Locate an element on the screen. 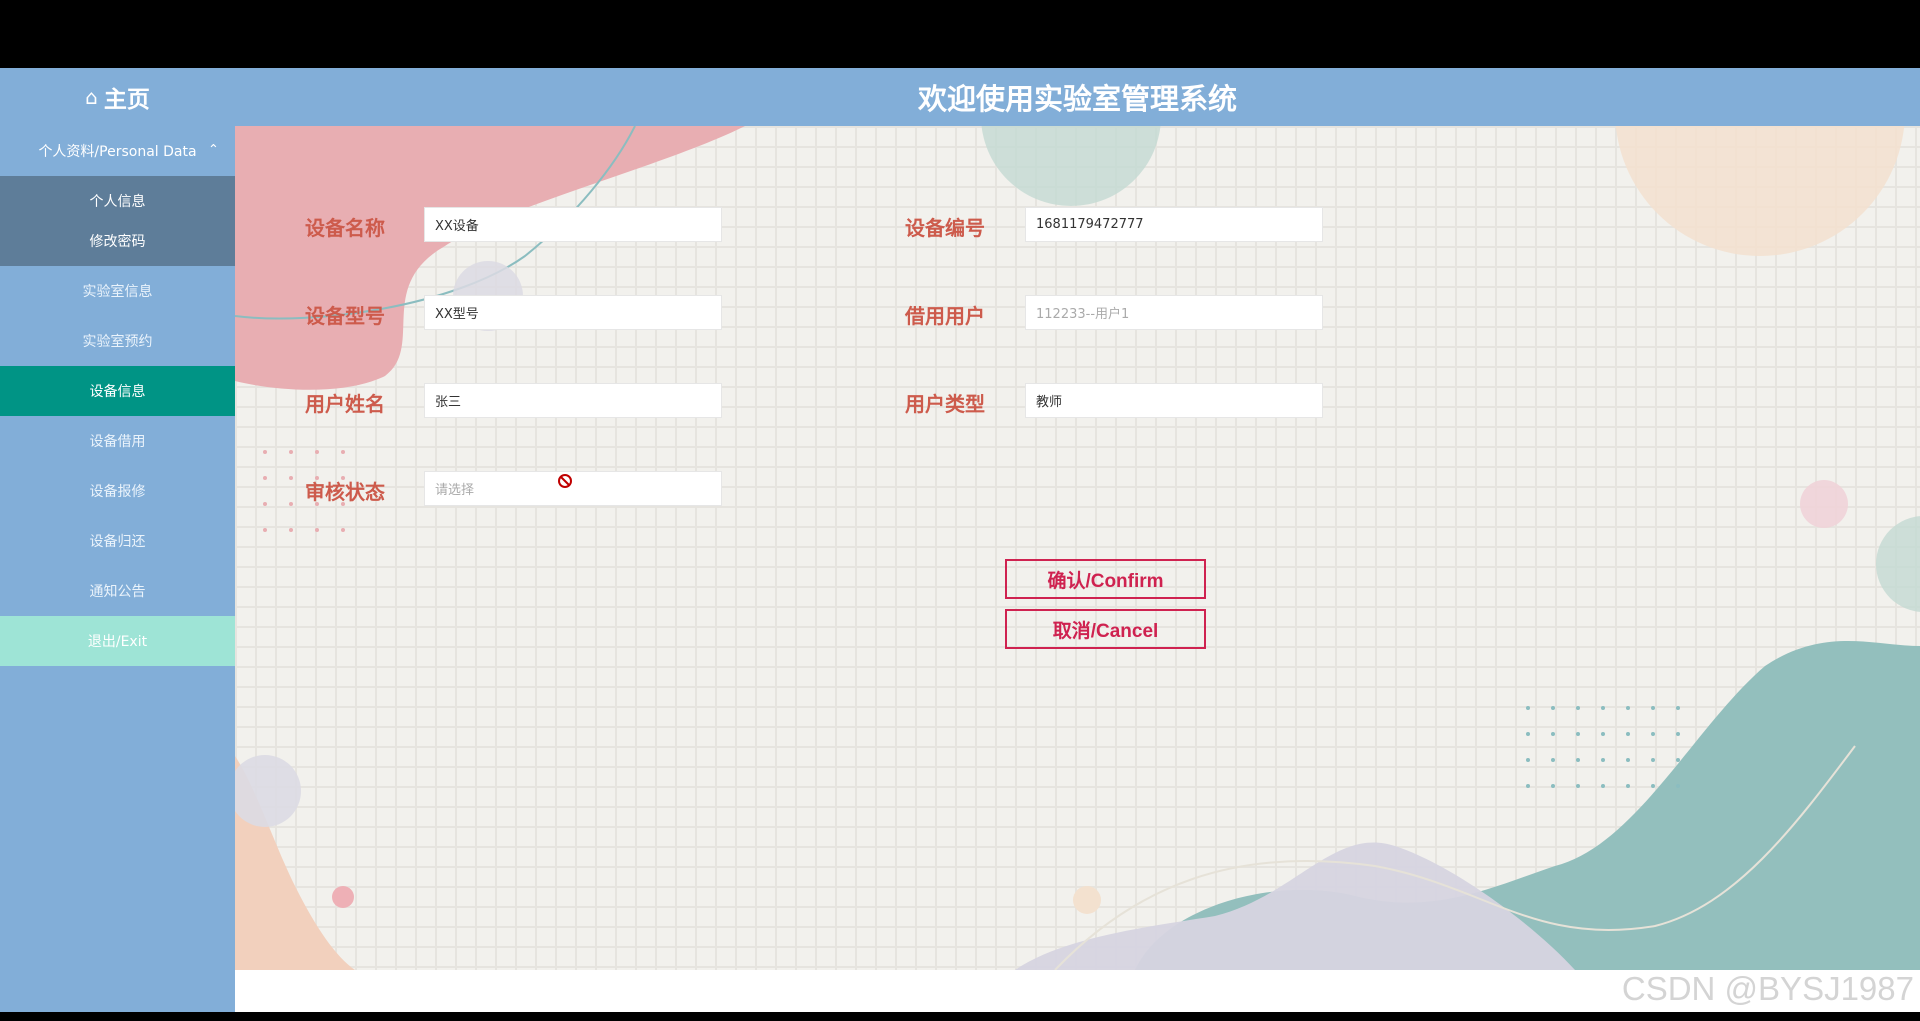  device-model-label: 设备型号 is located at coordinates (345, 316).